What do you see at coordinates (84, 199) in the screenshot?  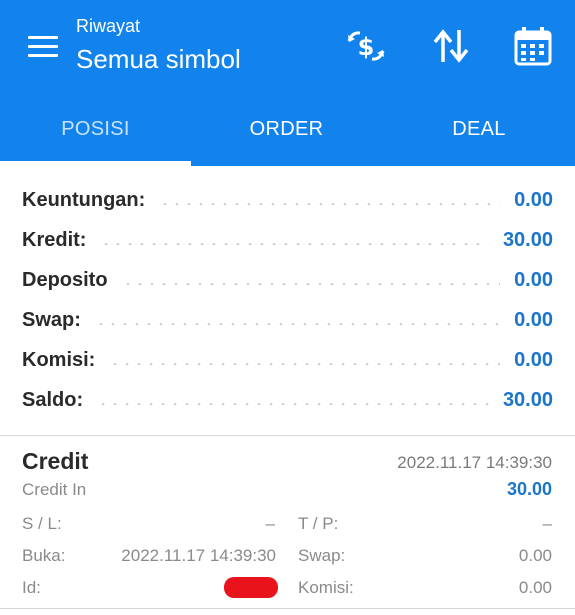 I see `summary-label: Keuntungan:` at bounding box center [84, 199].